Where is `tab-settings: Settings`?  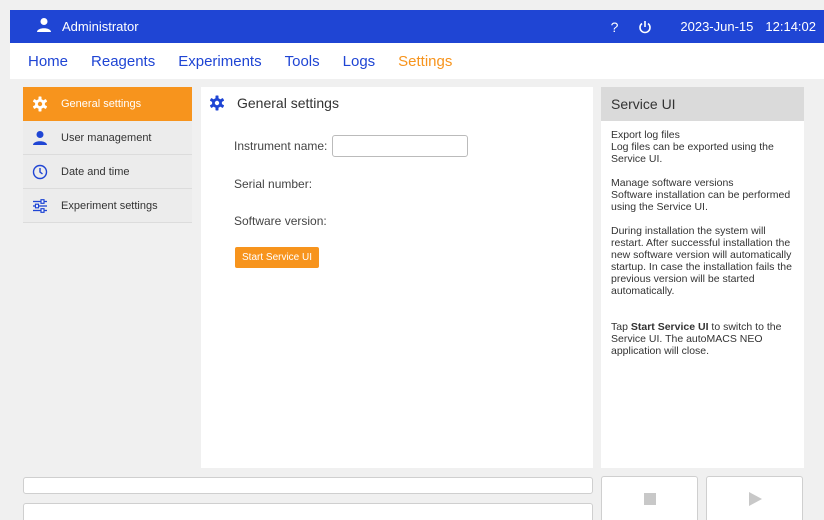 tab-settings: Settings is located at coordinates (425, 61).